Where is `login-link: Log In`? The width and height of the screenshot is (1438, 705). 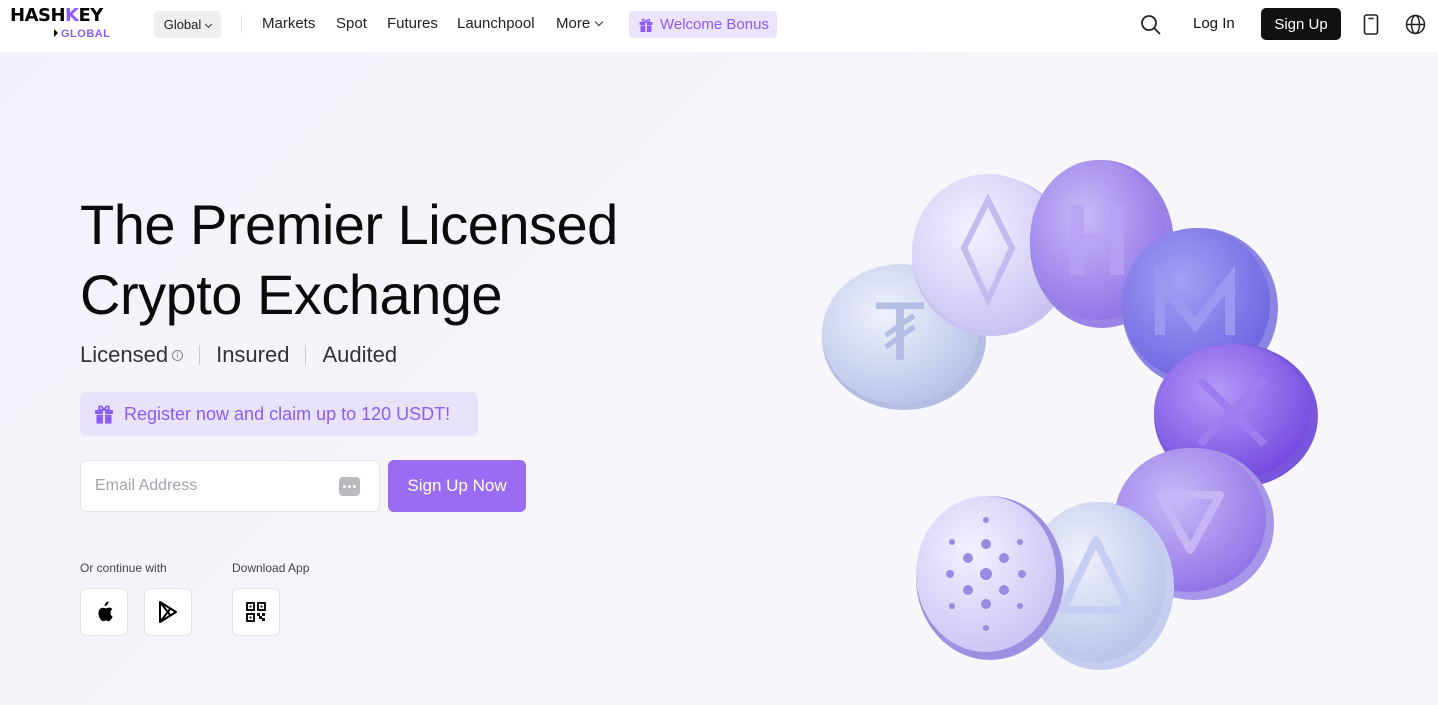
login-link: Log In is located at coordinates (1214, 23).